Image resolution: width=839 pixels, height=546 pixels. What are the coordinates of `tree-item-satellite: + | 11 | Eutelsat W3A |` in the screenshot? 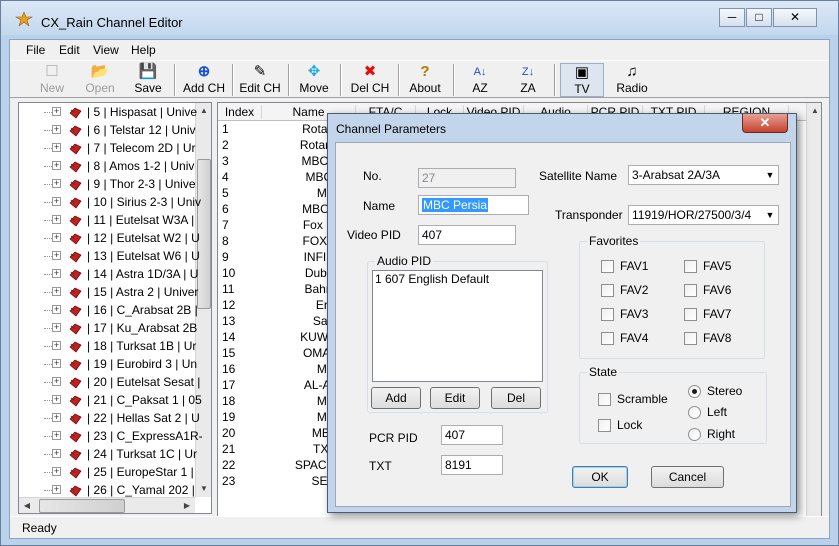 It's located at (107, 220).